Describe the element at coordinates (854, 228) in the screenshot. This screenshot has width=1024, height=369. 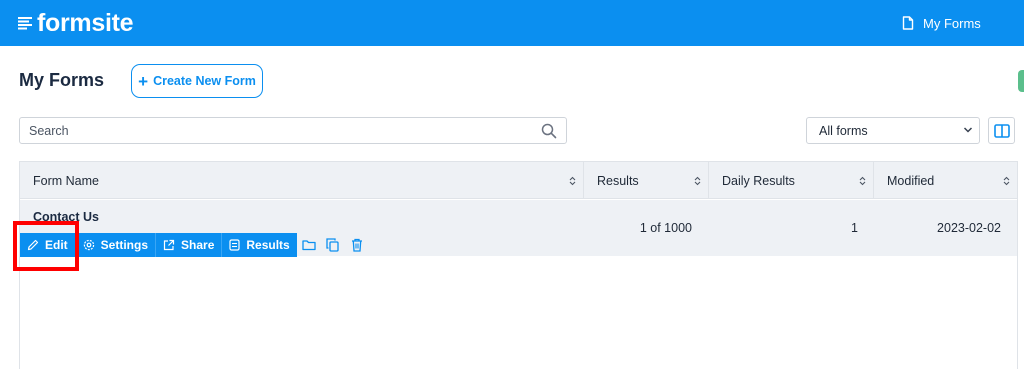
I see `daily-results-count: 1` at that location.